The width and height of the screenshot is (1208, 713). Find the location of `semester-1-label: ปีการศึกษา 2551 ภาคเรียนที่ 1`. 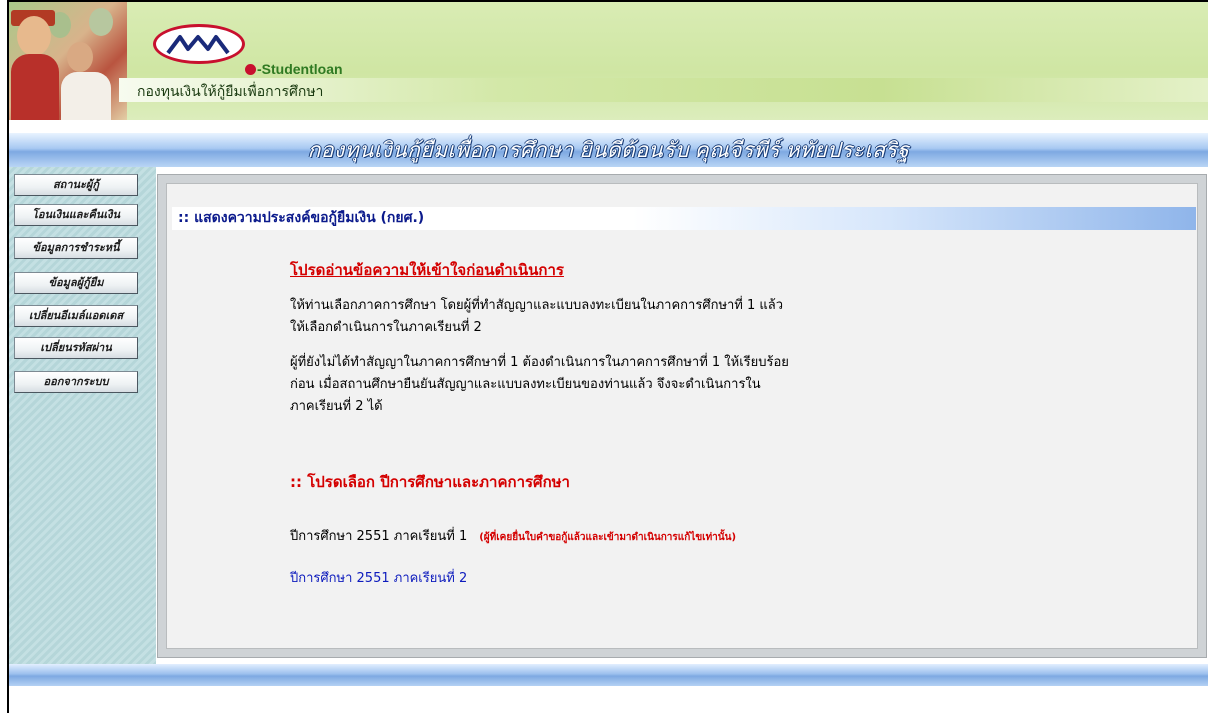

semester-1-label: ปีการศึกษา 2551 ภาคเรียนที่ 1 is located at coordinates (379, 536).